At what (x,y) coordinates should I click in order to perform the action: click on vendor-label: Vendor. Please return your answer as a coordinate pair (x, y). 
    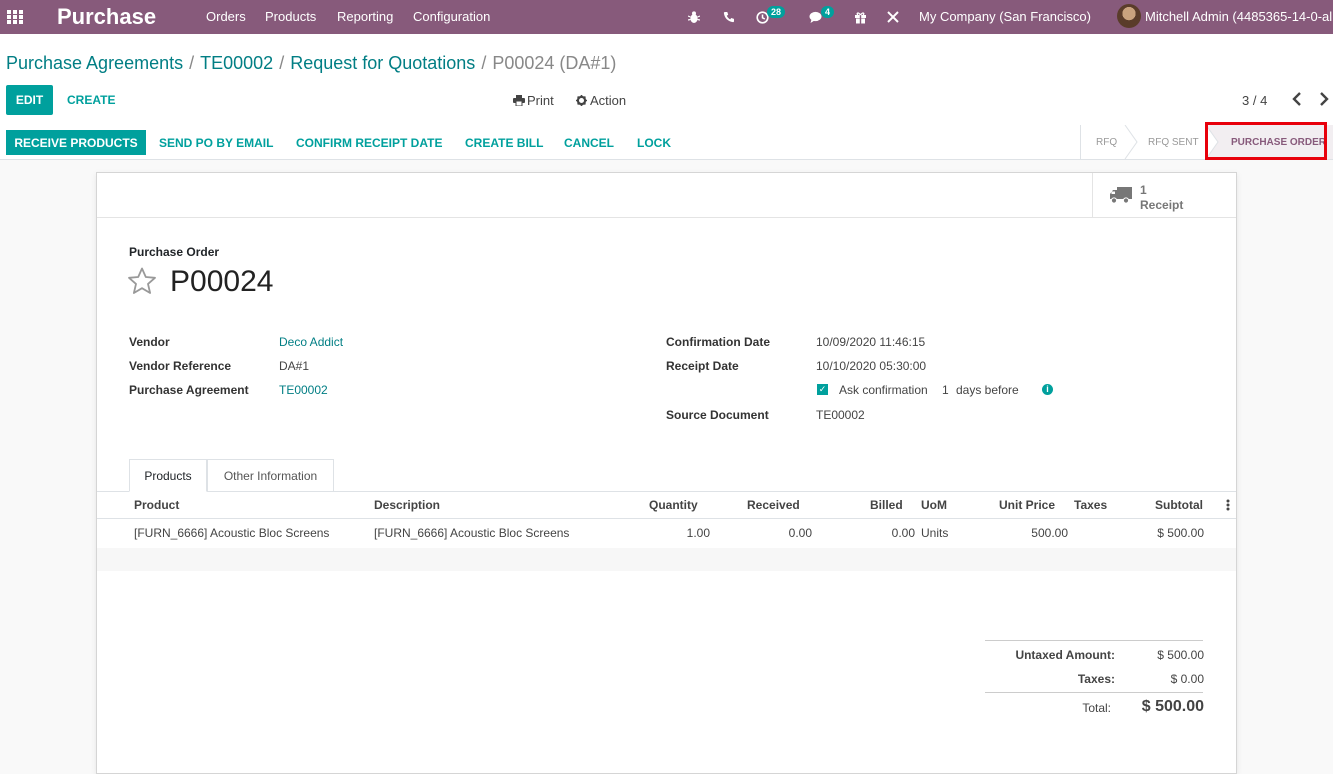
    Looking at the image, I should click on (149, 342).